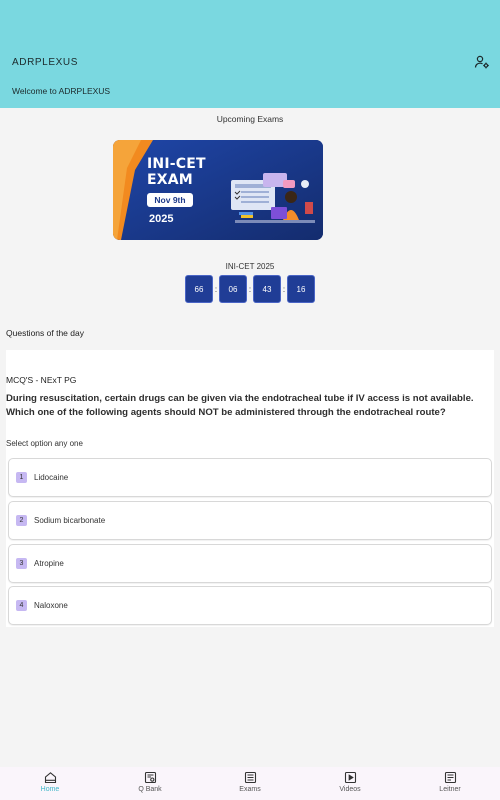 The image size is (500, 800). What do you see at coordinates (250, 789) in the screenshot?
I see `nav-label-exams: Exams` at bounding box center [250, 789].